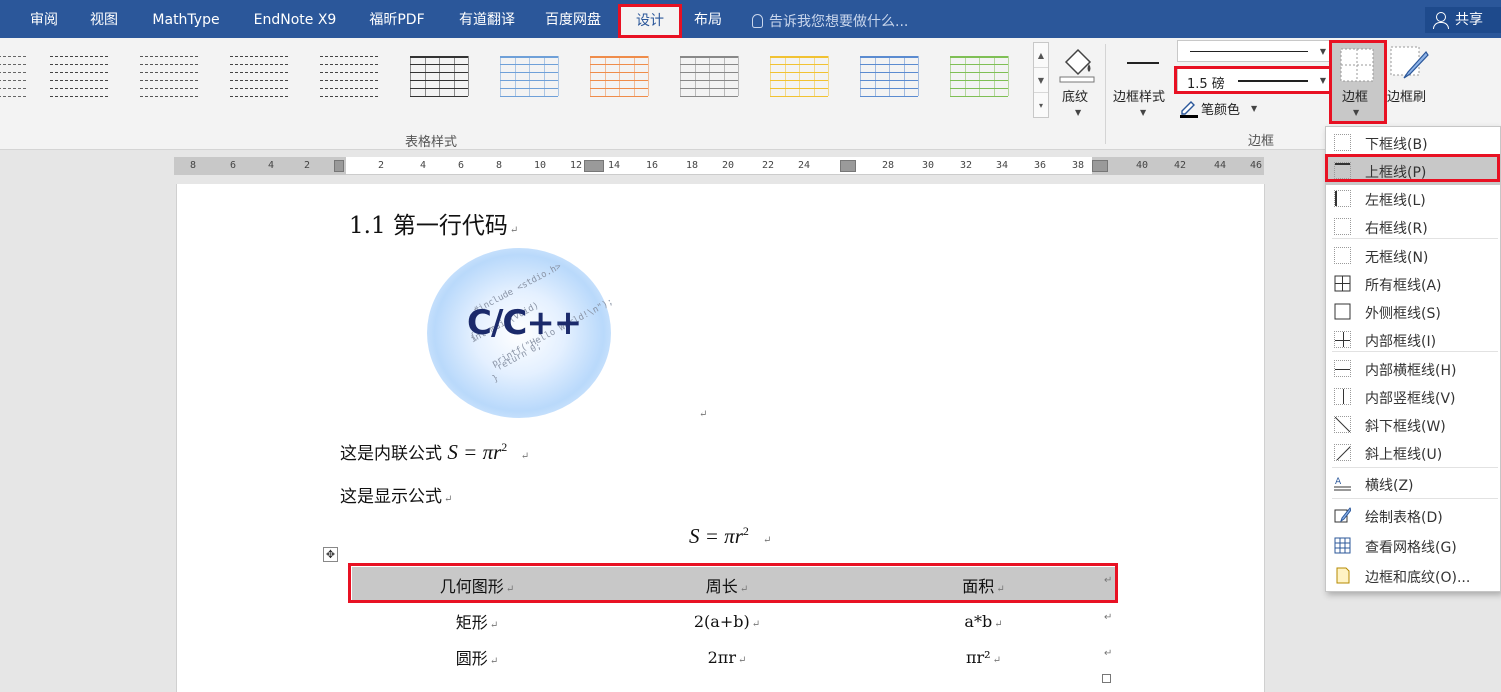 This screenshot has height=692, width=1501. Describe the element at coordinates (1415, 498) in the screenshot. I see `menu-separator` at that location.